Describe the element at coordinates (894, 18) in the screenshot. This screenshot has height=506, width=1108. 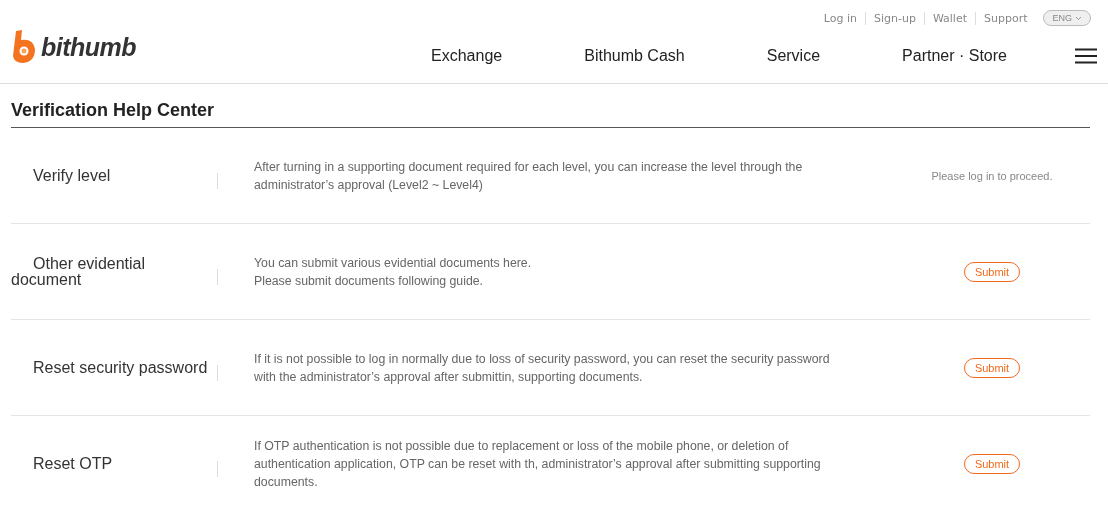
I see `top-link: Sign-up` at that location.